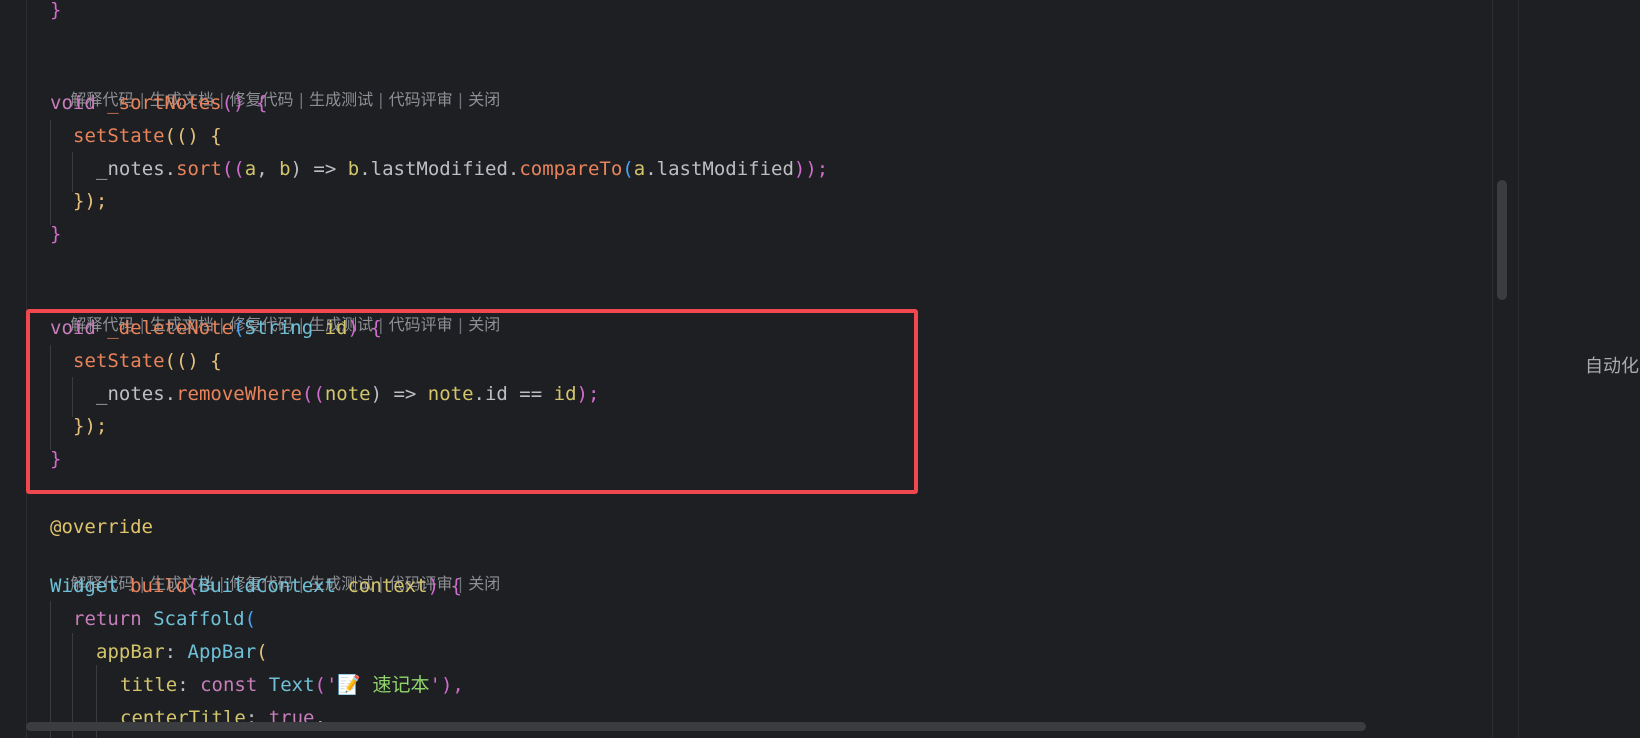 The image size is (1640, 738). I want to click on side-panel-label: 自动化, so click(1612, 366).